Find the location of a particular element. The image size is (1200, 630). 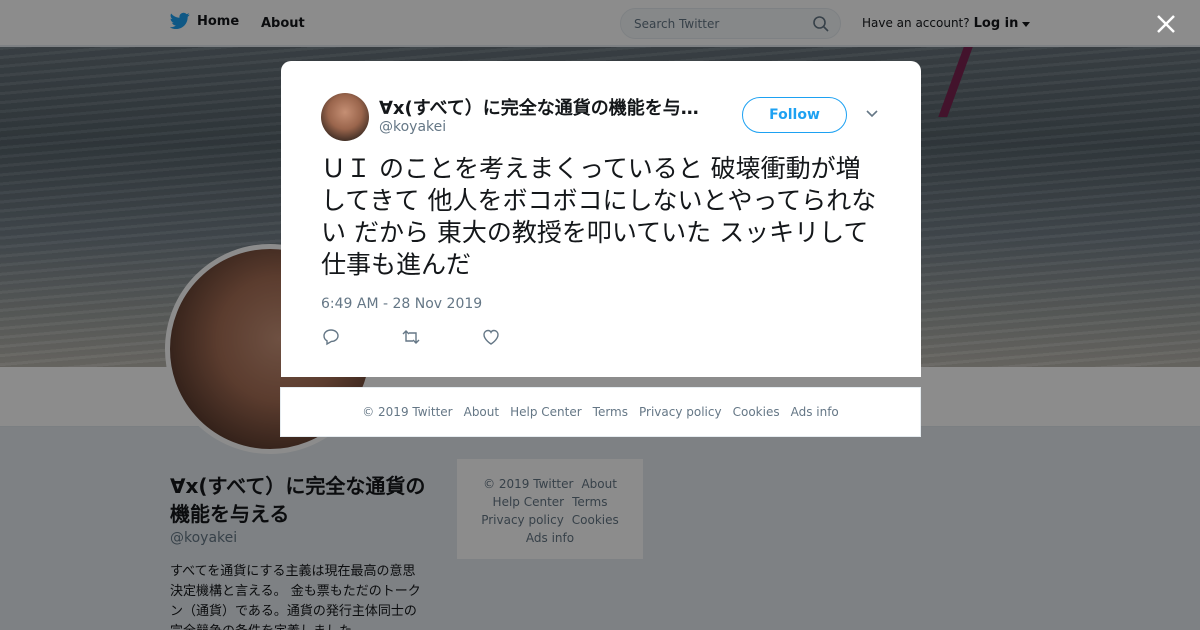

modal-footer-help-link: Help Center is located at coordinates (546, 412).